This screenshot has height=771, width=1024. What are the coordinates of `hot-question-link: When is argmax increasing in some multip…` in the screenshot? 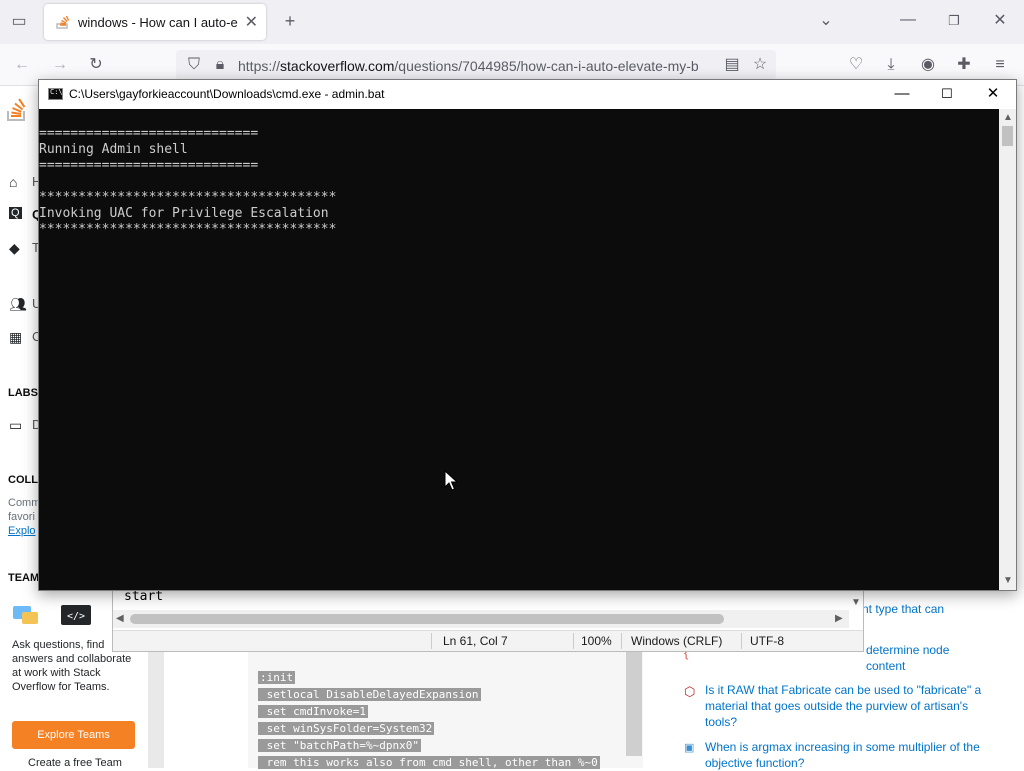 It's located at (847, 755).